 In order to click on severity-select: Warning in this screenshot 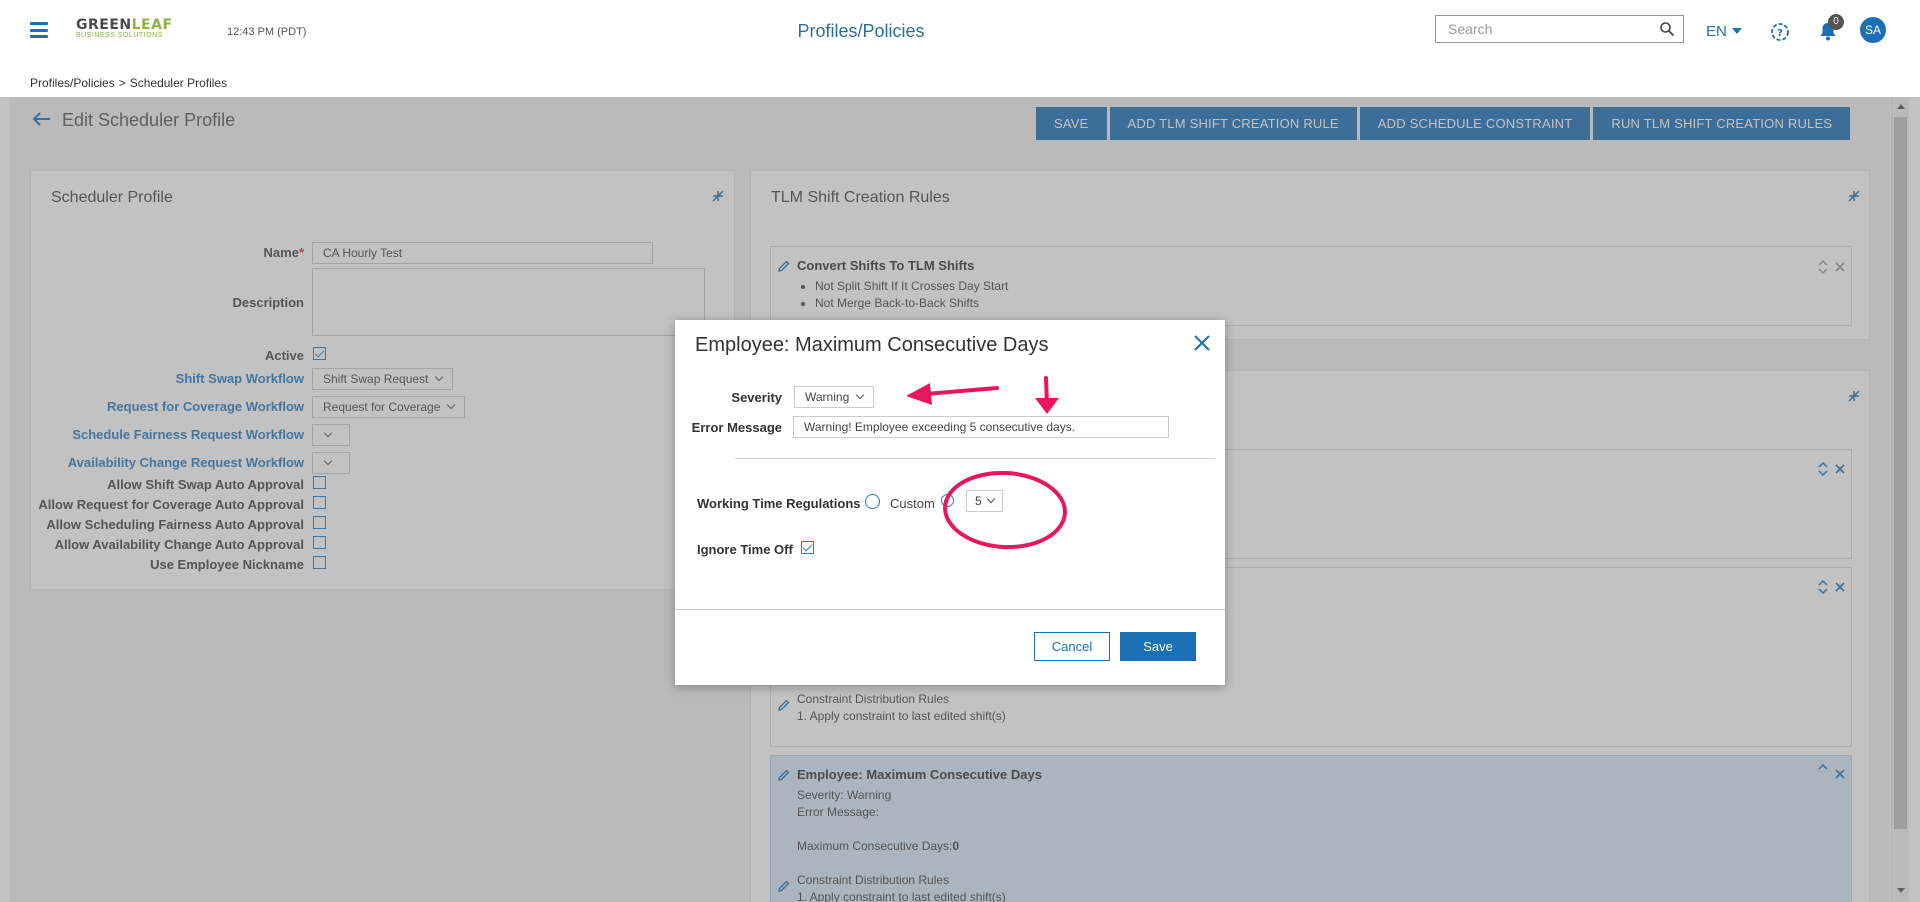, I will do `click(834, 397)`.